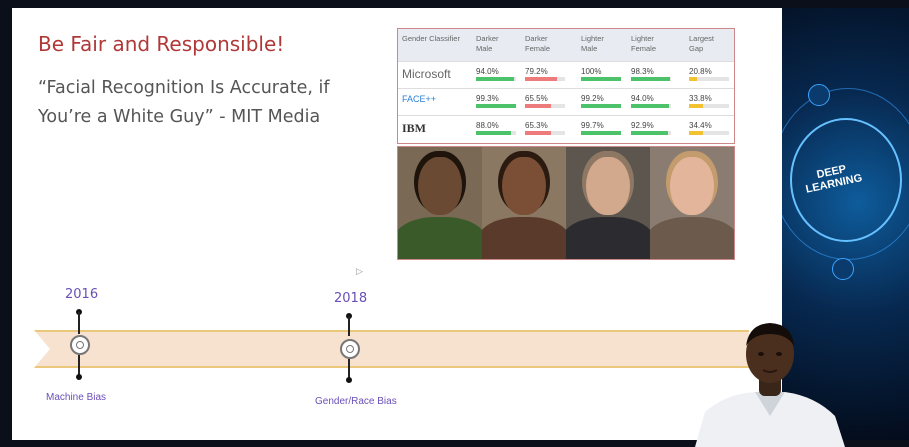 This screenshot has width=909, height=447. I want to click on table-cell: 99.7%, so click(592, 125).